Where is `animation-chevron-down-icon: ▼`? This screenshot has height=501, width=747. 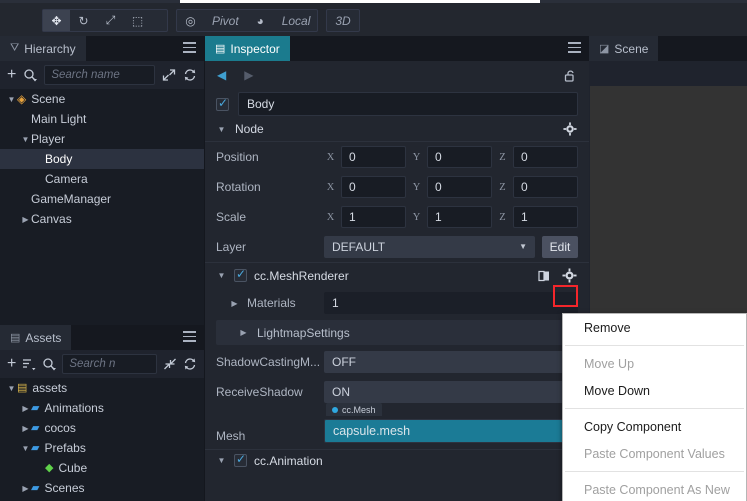
animation-chevron-down-icon: ▼ is located at coordinates (221, 460).